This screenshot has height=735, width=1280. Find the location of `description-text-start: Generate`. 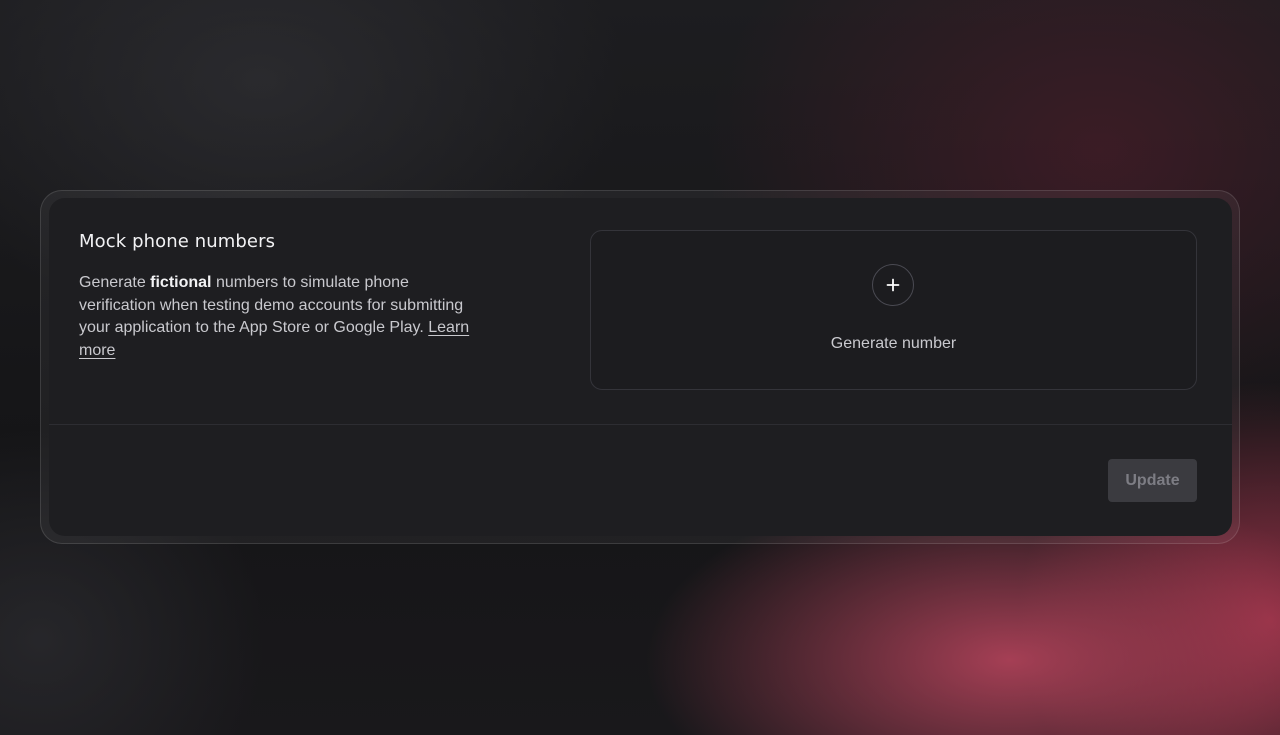

description-text-start: Generate is located at coordinates (115, 282).